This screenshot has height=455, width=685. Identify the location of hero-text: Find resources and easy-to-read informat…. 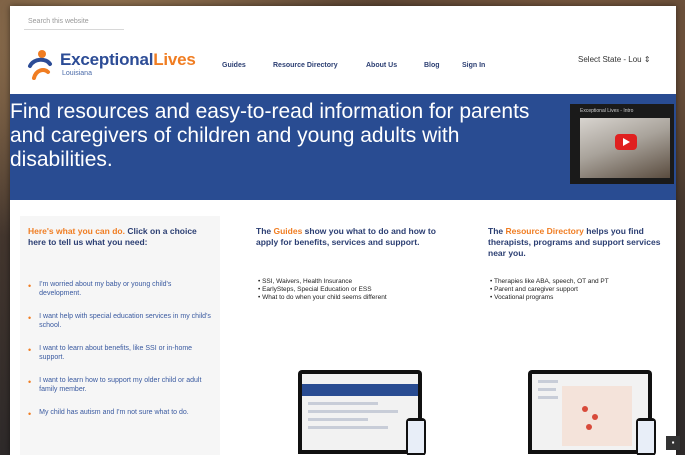
(270, 135).